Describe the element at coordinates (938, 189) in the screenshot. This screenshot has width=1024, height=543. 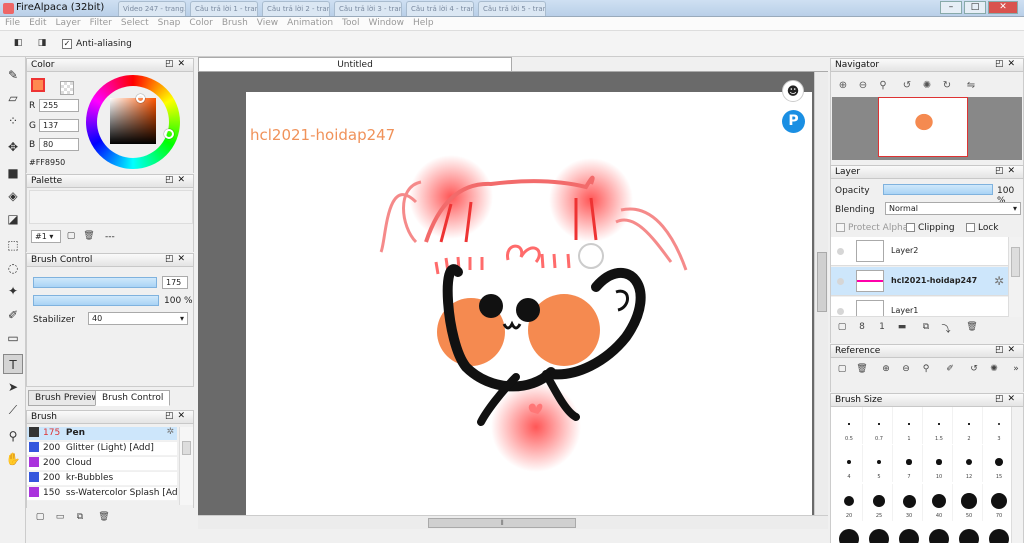
I see `layer-opacity-slider` at that location.